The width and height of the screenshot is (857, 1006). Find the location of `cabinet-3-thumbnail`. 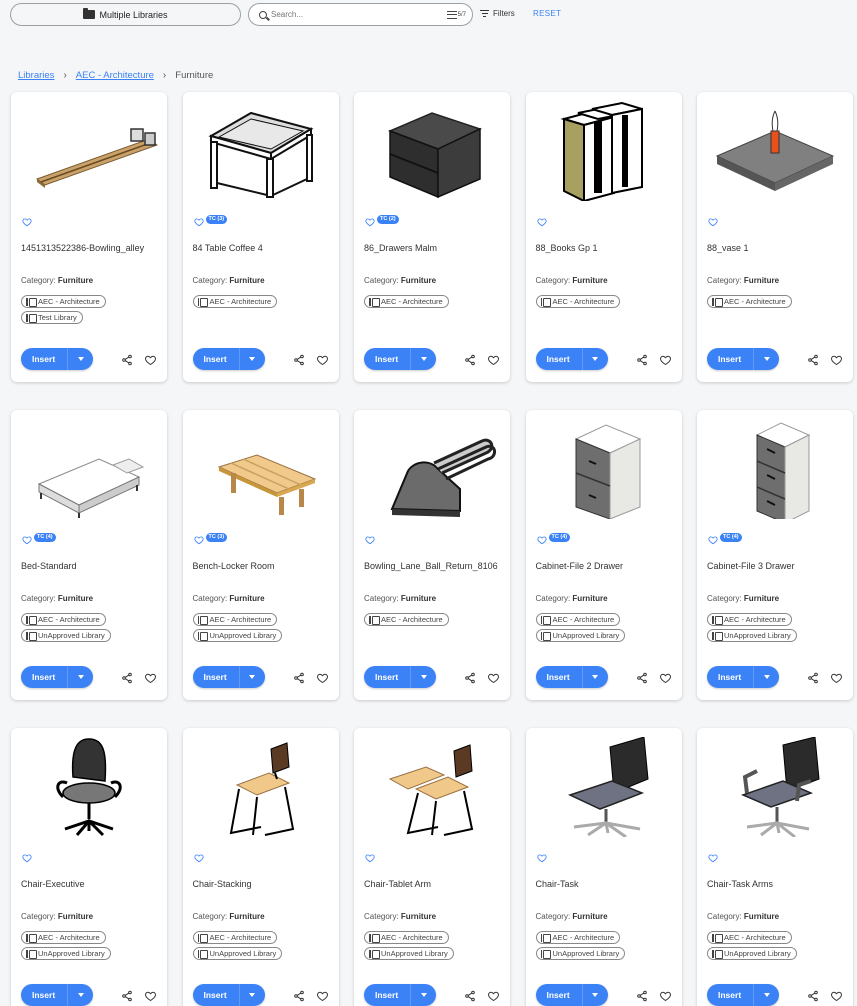

cabinet-3-thumbnail is located at coordinates (775, 469).